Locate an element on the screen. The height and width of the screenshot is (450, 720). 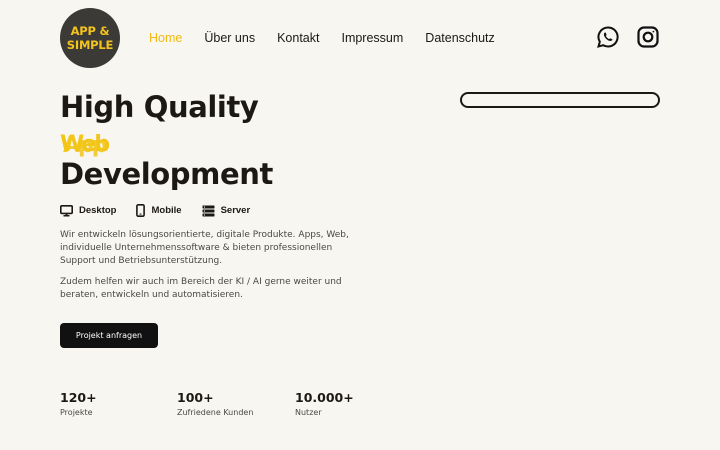
server-icon is located at coordinates (208, 210).